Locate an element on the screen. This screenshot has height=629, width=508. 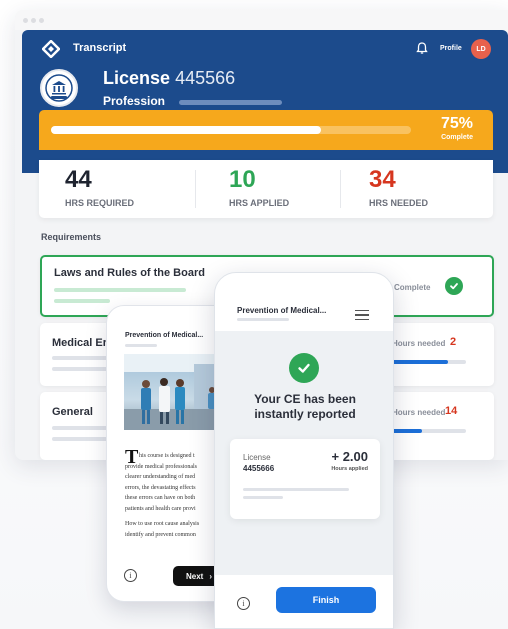
stat-label: HRS APPLIED is located at coordinates (259, 203).